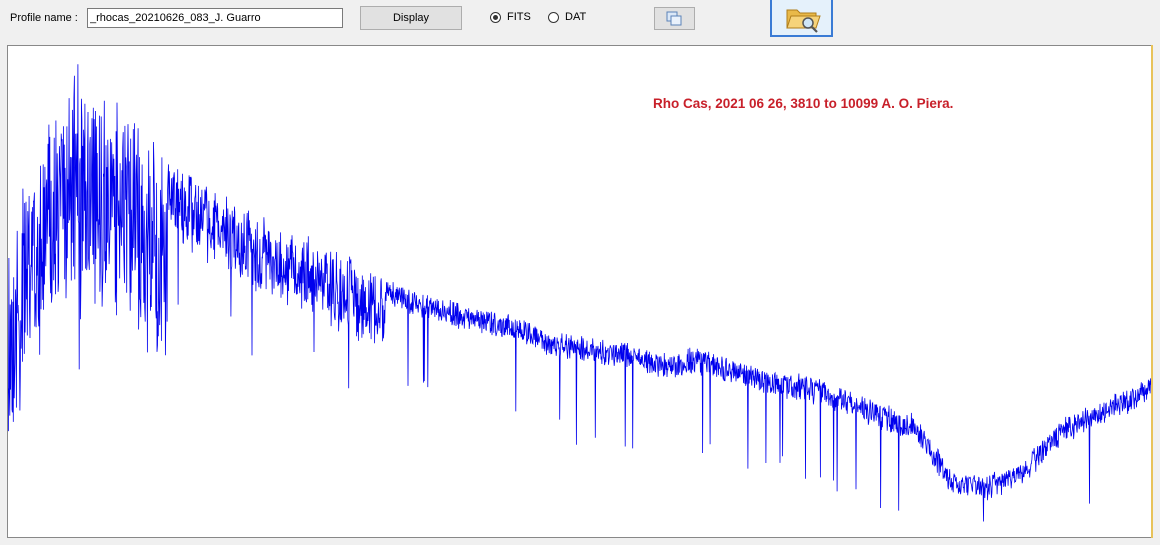  I want to click on profile-name-input, so click(215, 18).